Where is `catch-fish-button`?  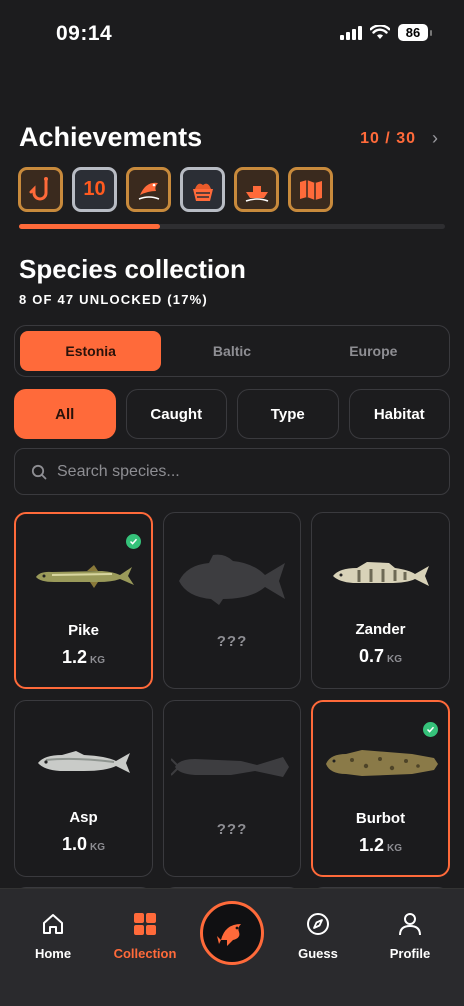 catch-fish-button is located at coordinates (232, 933).